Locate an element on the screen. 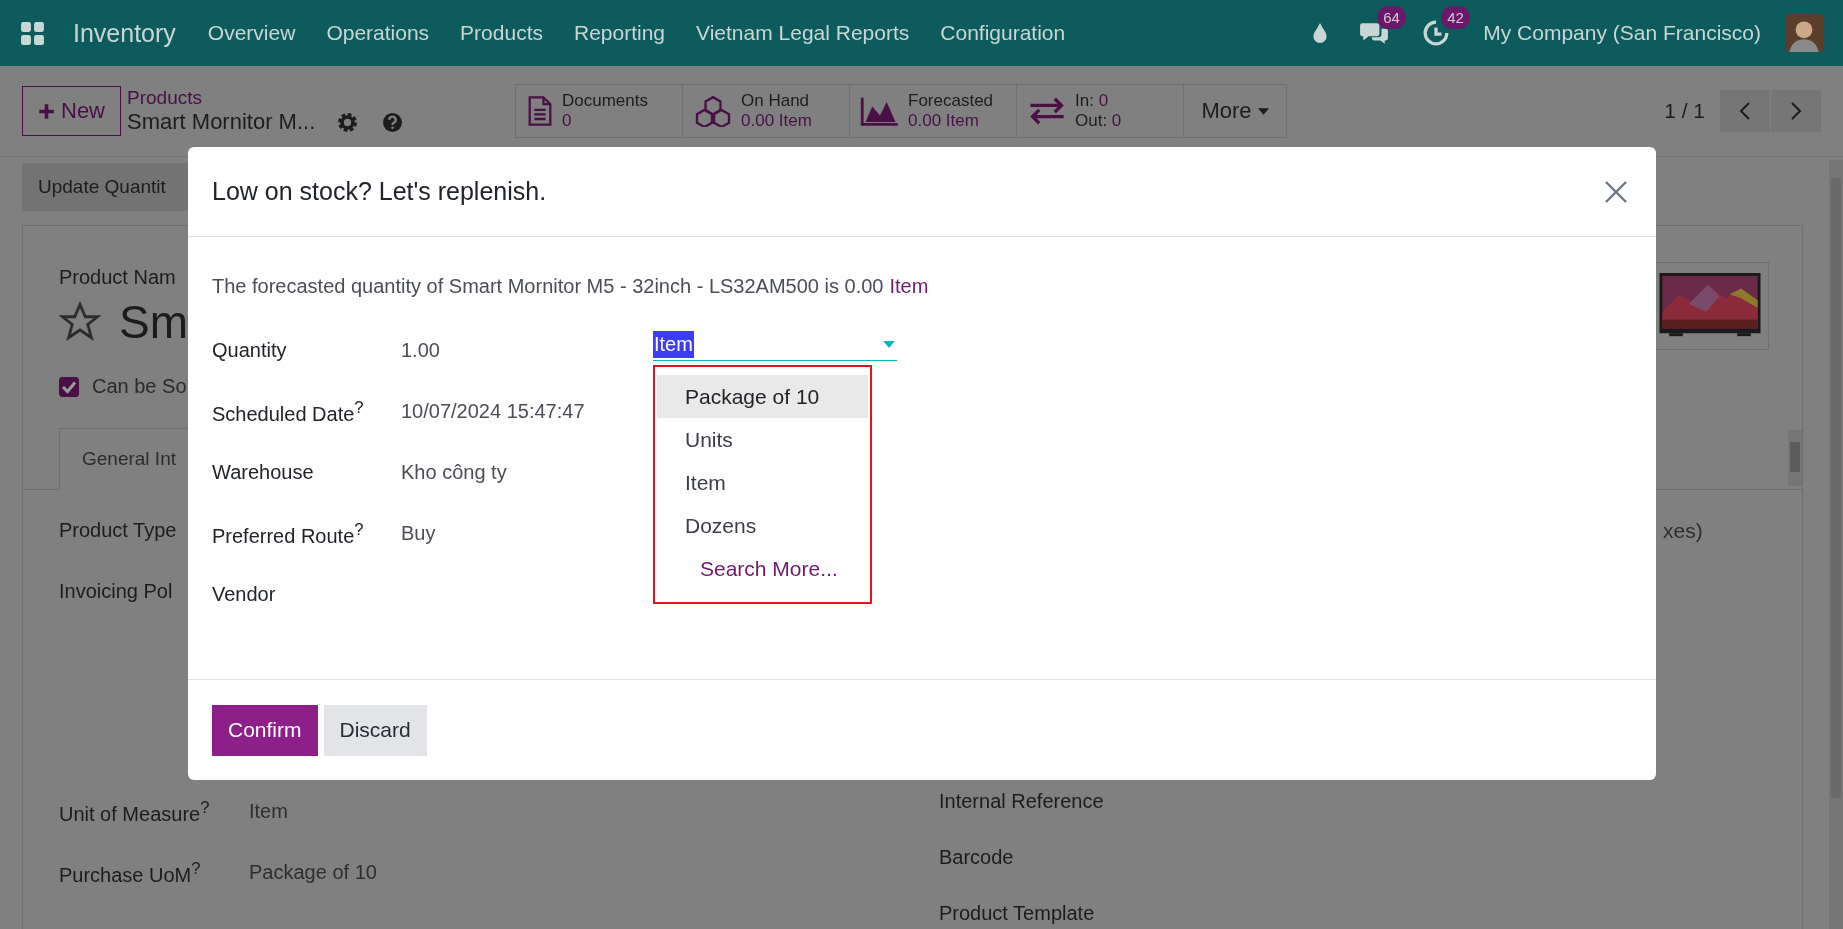 The width and height of the screenshot is (1843, 929). menu-item: Products is located at coordinates (501, 33).